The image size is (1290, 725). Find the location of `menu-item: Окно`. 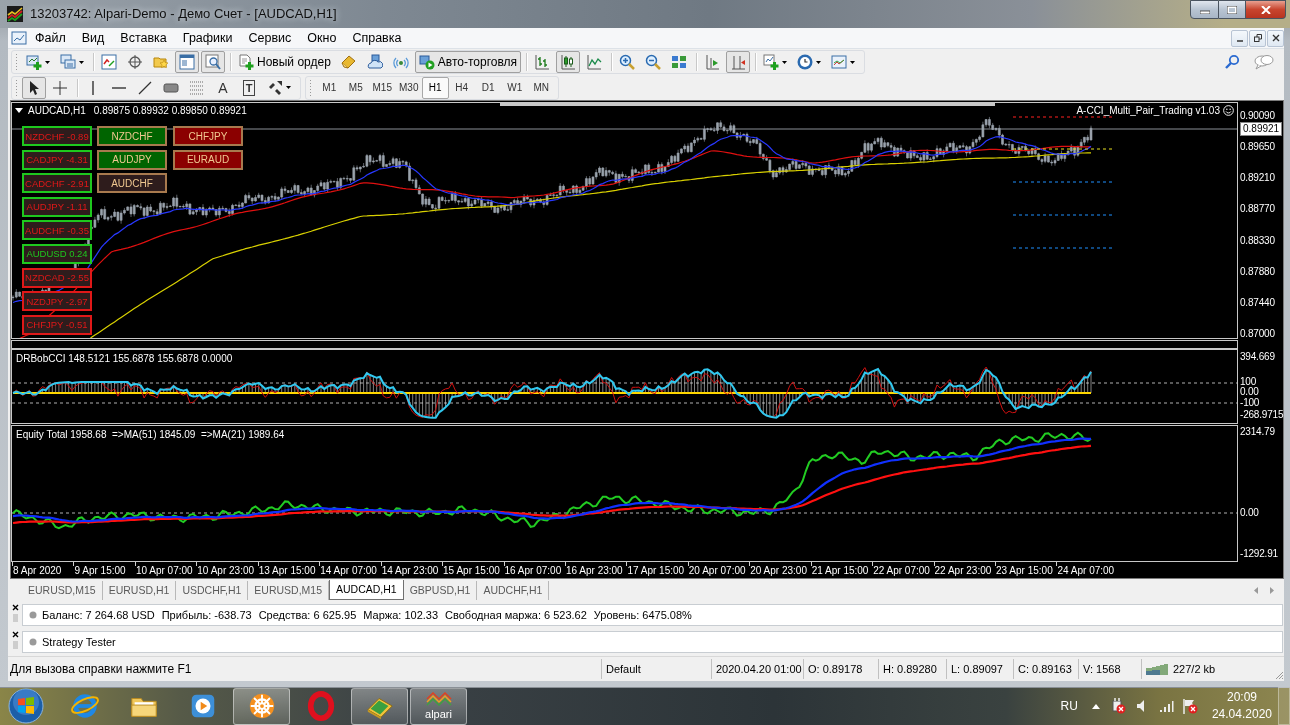

menu-item: Окно is located at coordinates (322, 38).